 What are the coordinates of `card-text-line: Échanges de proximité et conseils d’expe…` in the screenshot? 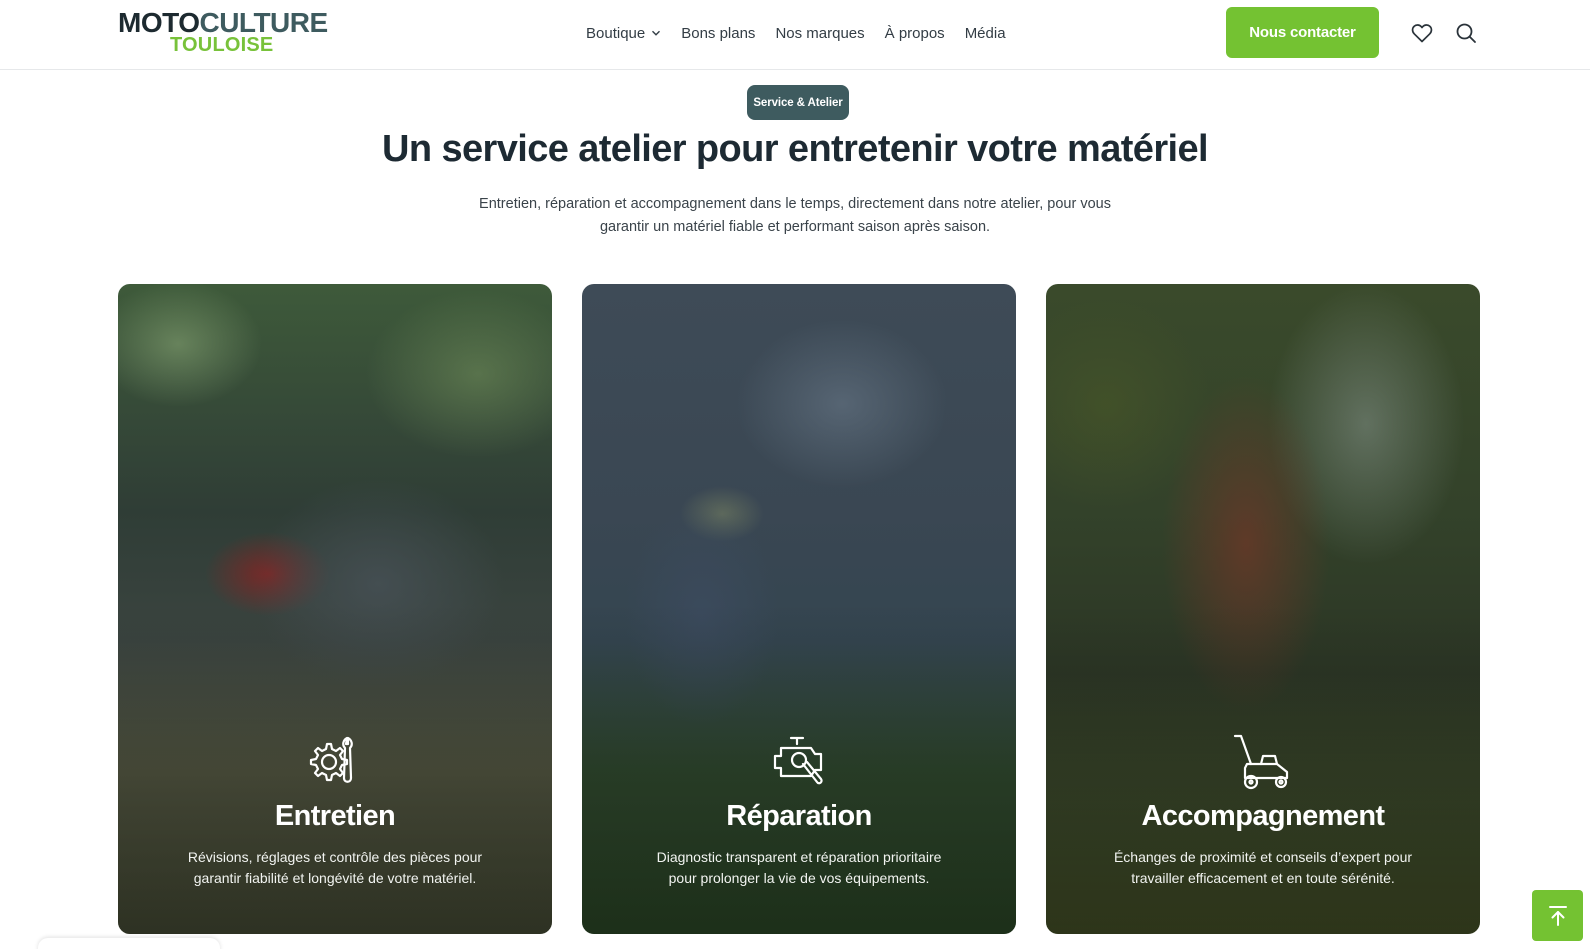 It's located at (1263, 857).